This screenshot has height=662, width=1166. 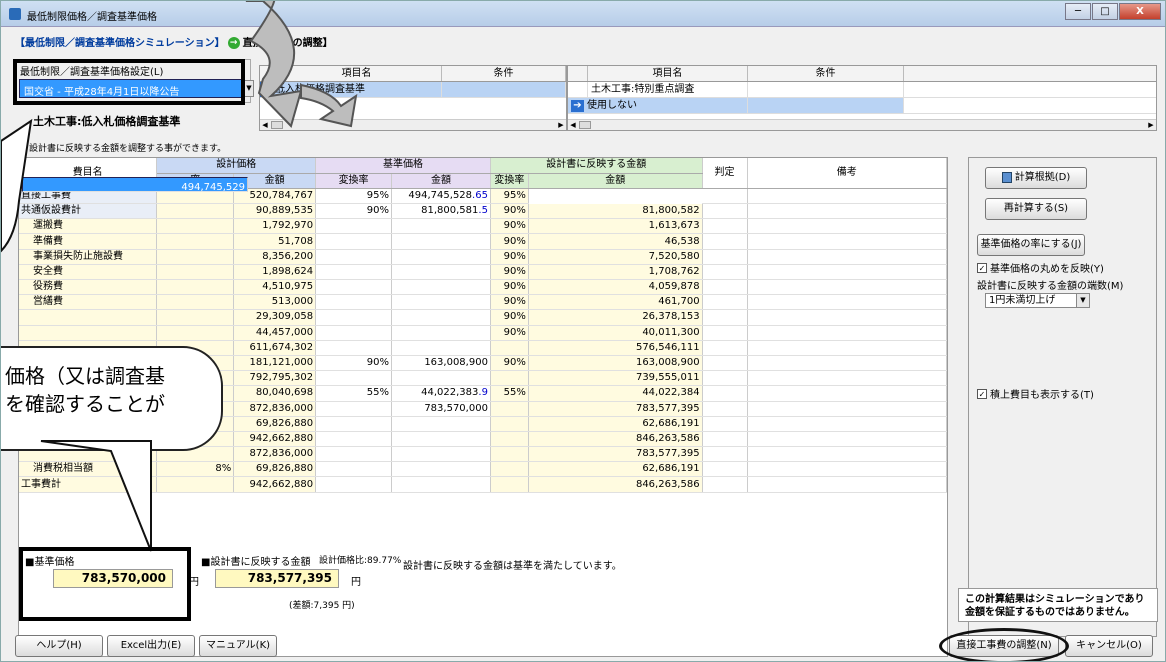 What do you see at coordinates (1004, 644) in the screenshot?
I see `highlight-oval` at bounding box center [1004, 644].